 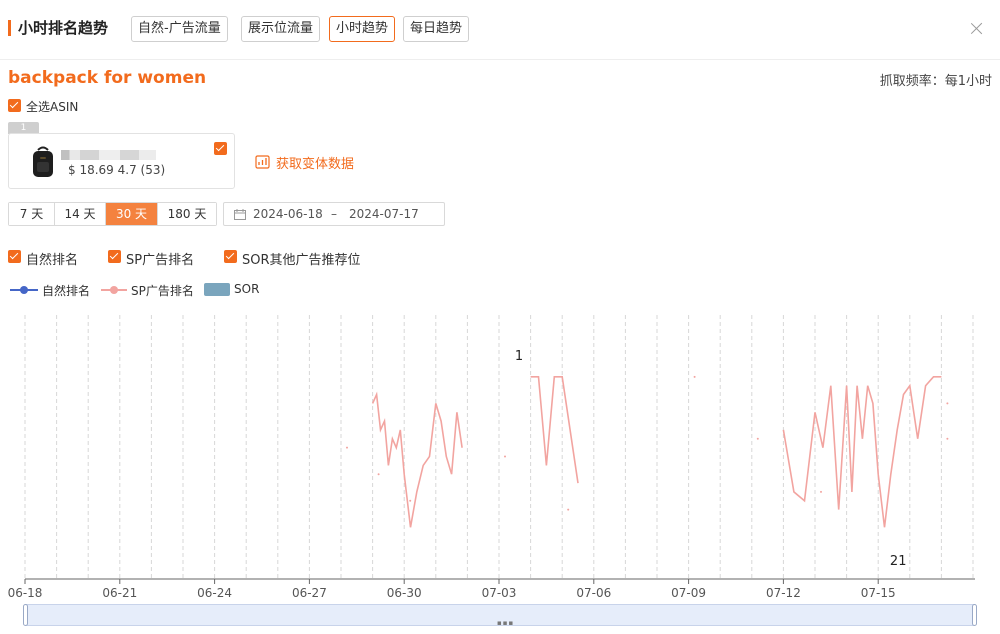 I want to click on sp-rank-label: SP广告排名, so click(x=160, y=260).